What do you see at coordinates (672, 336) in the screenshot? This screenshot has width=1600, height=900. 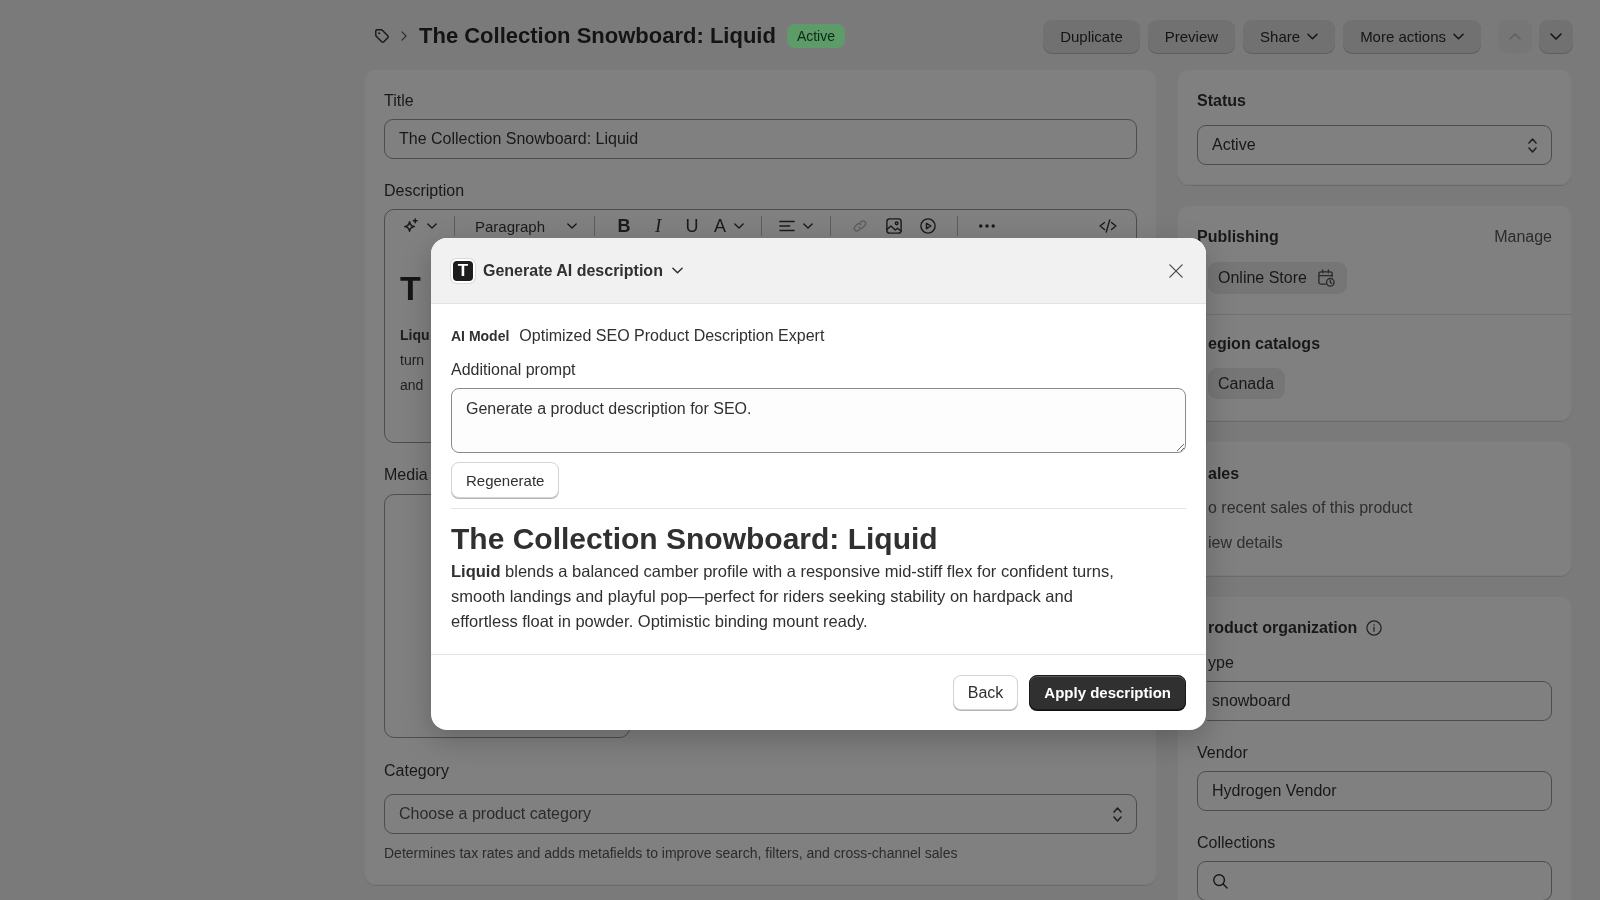 I see `model-name: Optimized SEO Product Description Expert` at bounding box center [672, 336].